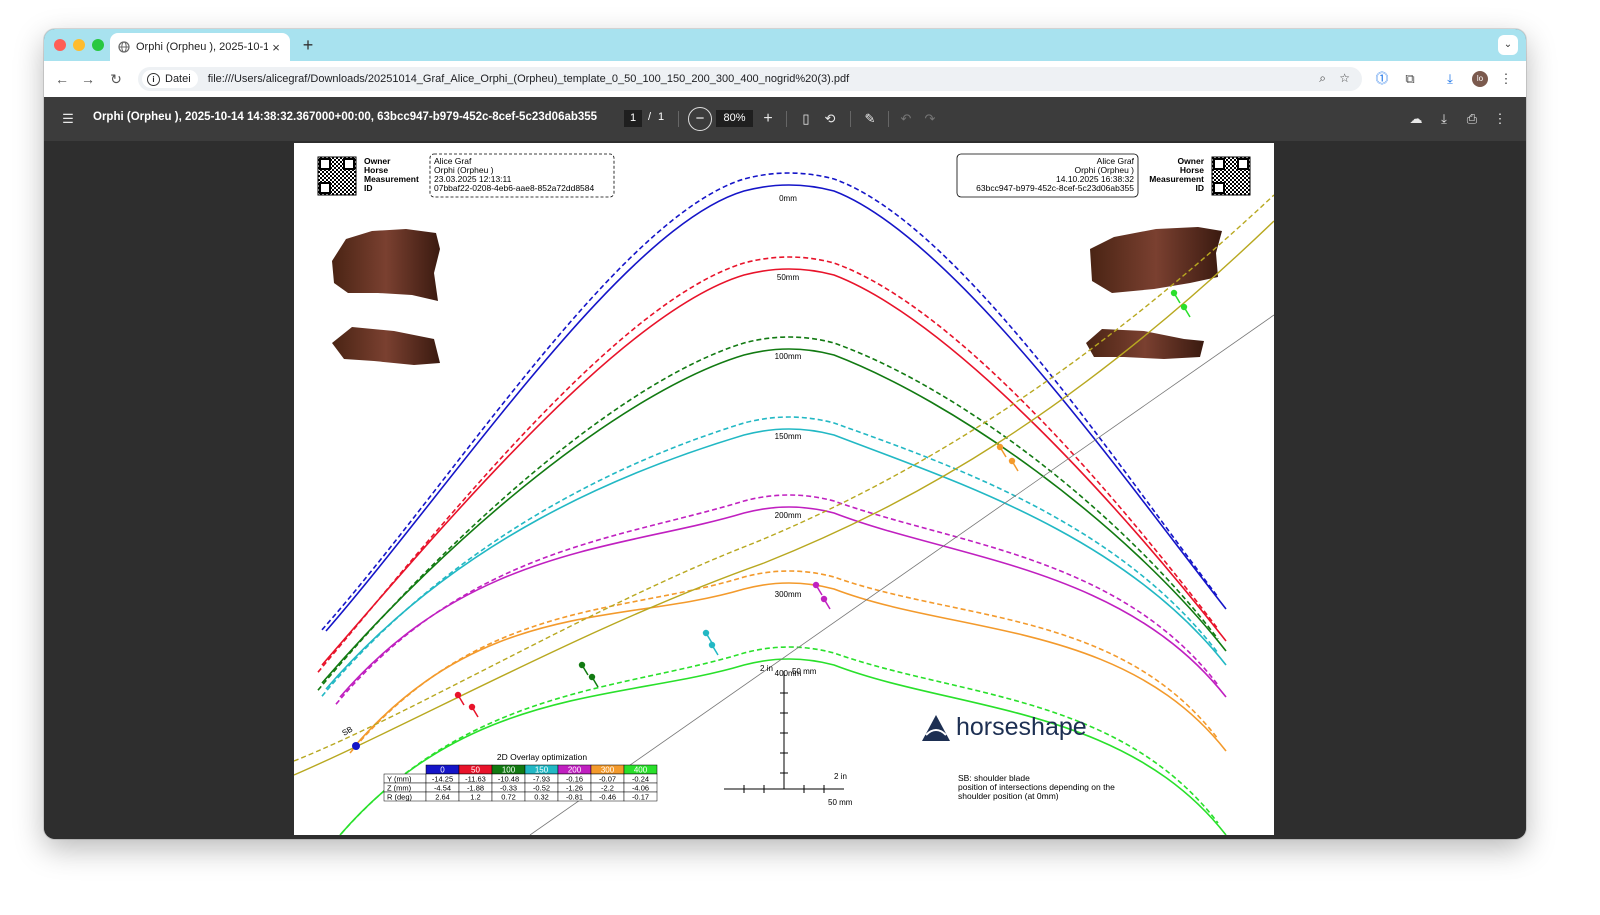  I want to click on table-cell-value: -0.07, so click(607, 779).